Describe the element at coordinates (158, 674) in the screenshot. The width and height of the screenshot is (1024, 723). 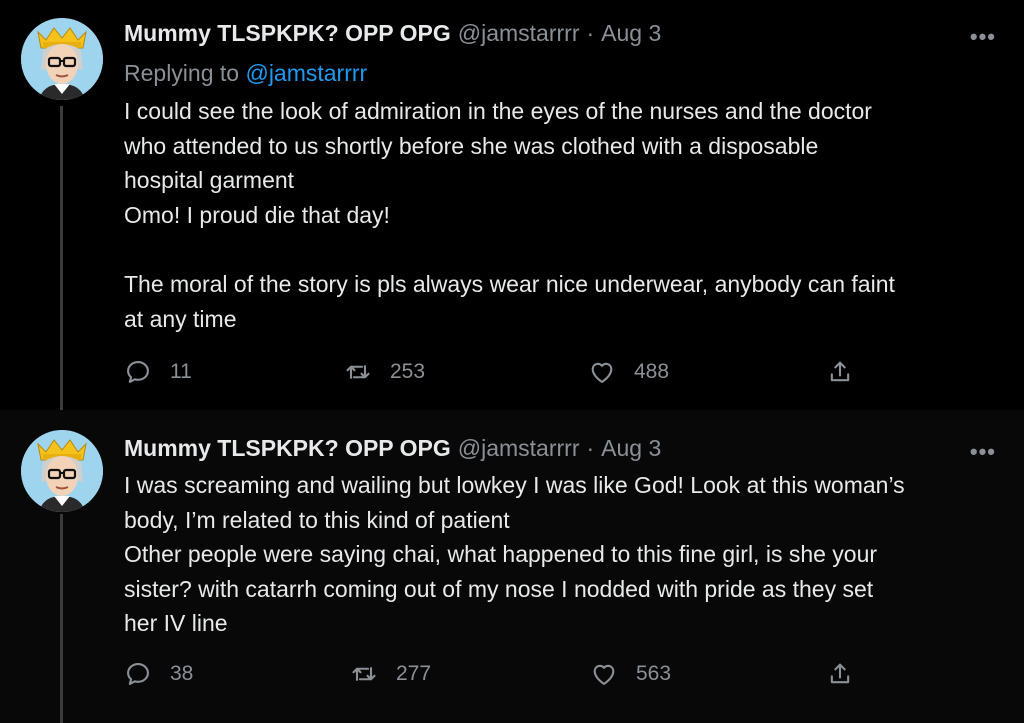
I see `reply-button: 38` at that location.